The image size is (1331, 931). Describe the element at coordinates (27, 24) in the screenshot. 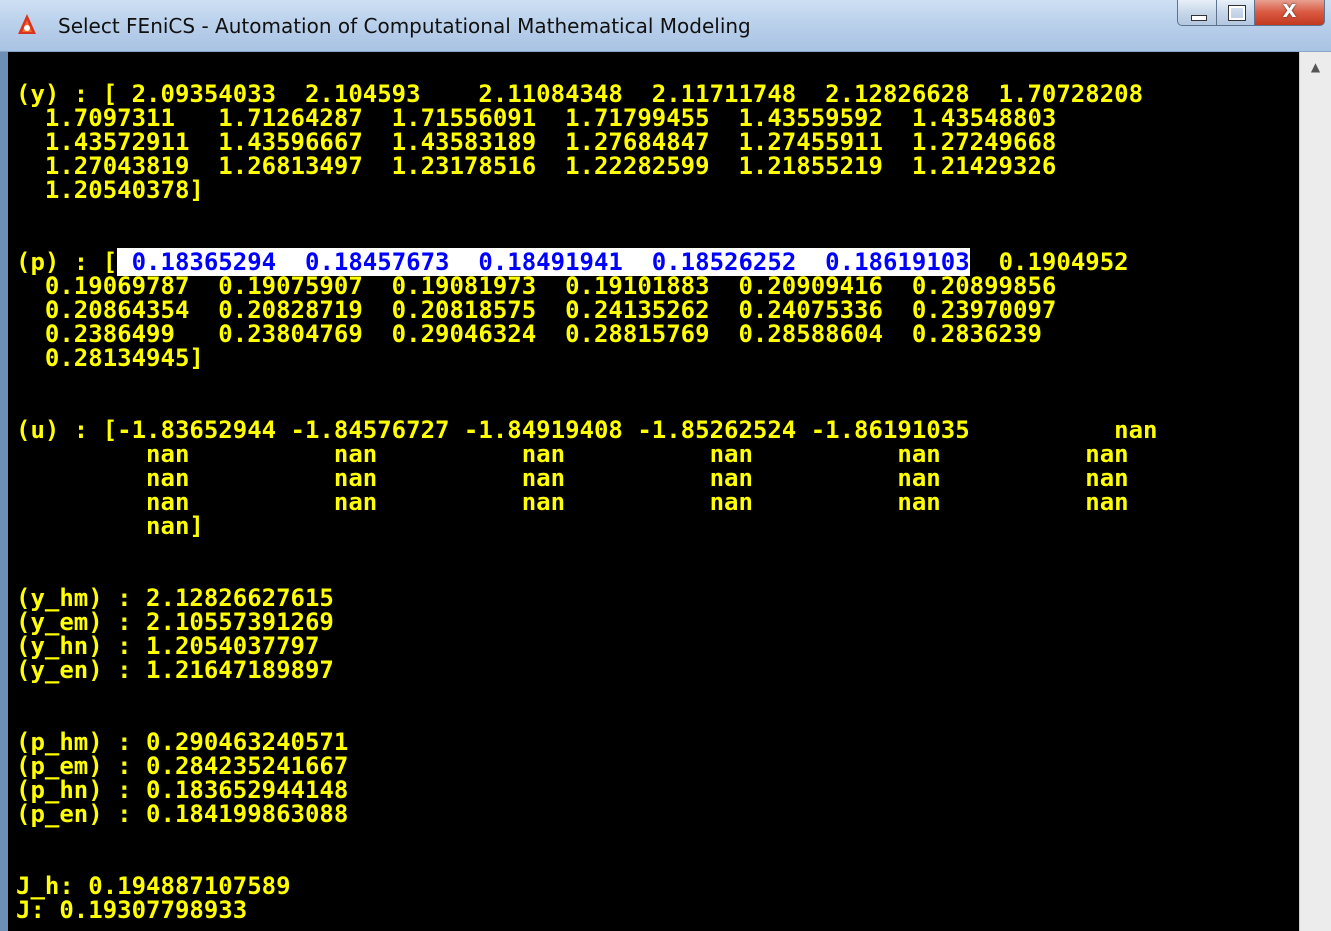

I see `fenics-logo-icon` at that location.